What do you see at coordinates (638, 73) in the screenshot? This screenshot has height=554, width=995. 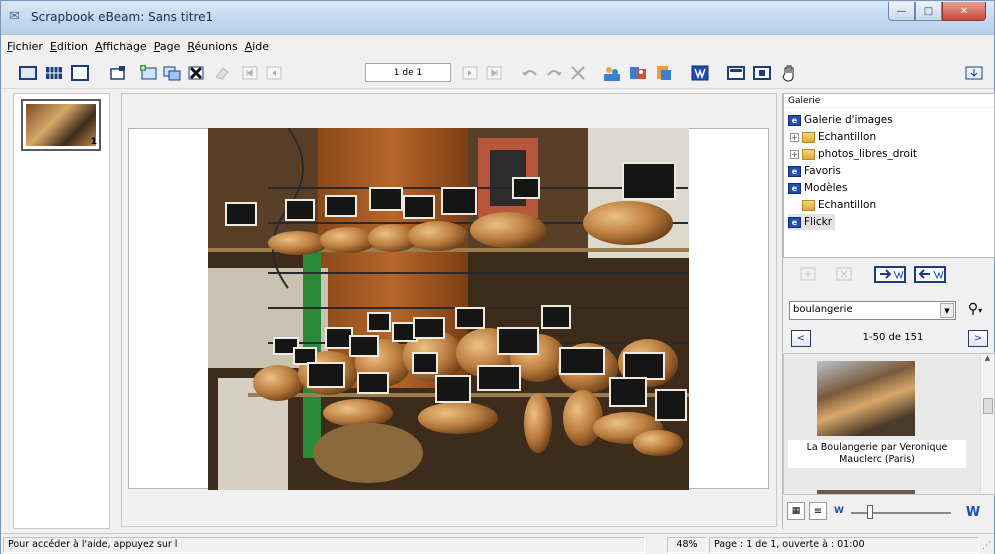 I see `meeting-button` at bounding box center [638, 73].